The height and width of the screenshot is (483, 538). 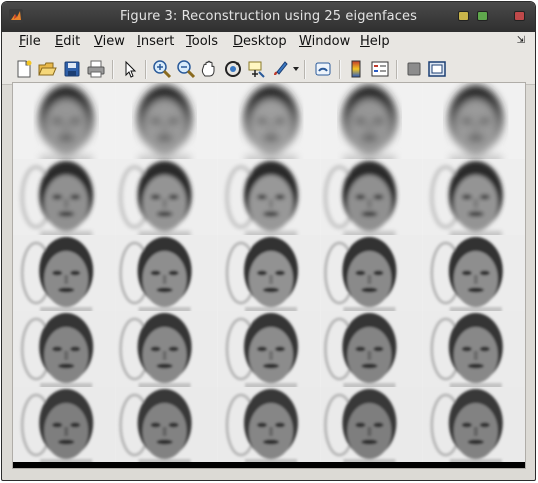 What do you see at coordinates (96, 69) in the screenshot?
I see `print-figure-icon` at bounding box center [96, 69].